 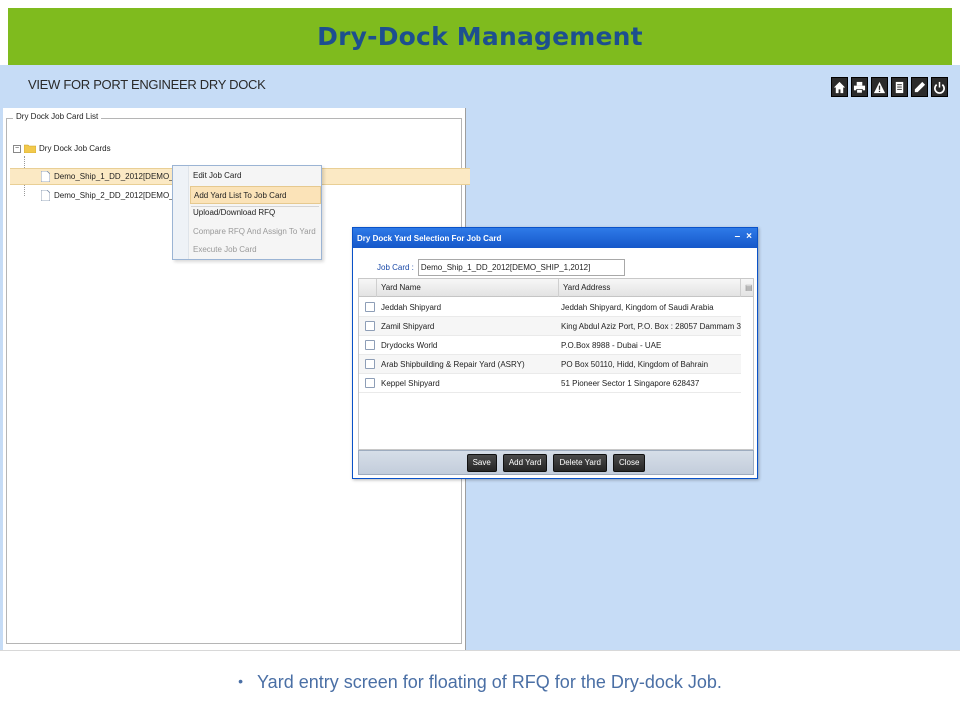 I want to click on job-card-field: Demo_Ship_1_DD_2012[DEMO_SHIP_1,2012], so click(x=521, y=267).